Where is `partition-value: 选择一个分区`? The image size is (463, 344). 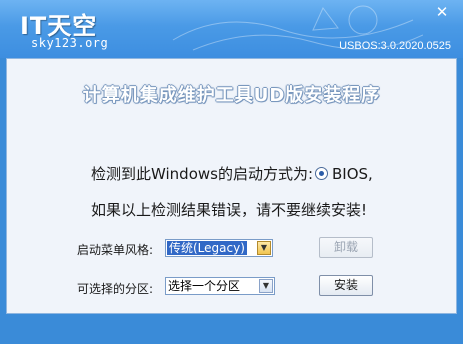 partition-value: 选择一个分区 is located at coordinates (204, 286).